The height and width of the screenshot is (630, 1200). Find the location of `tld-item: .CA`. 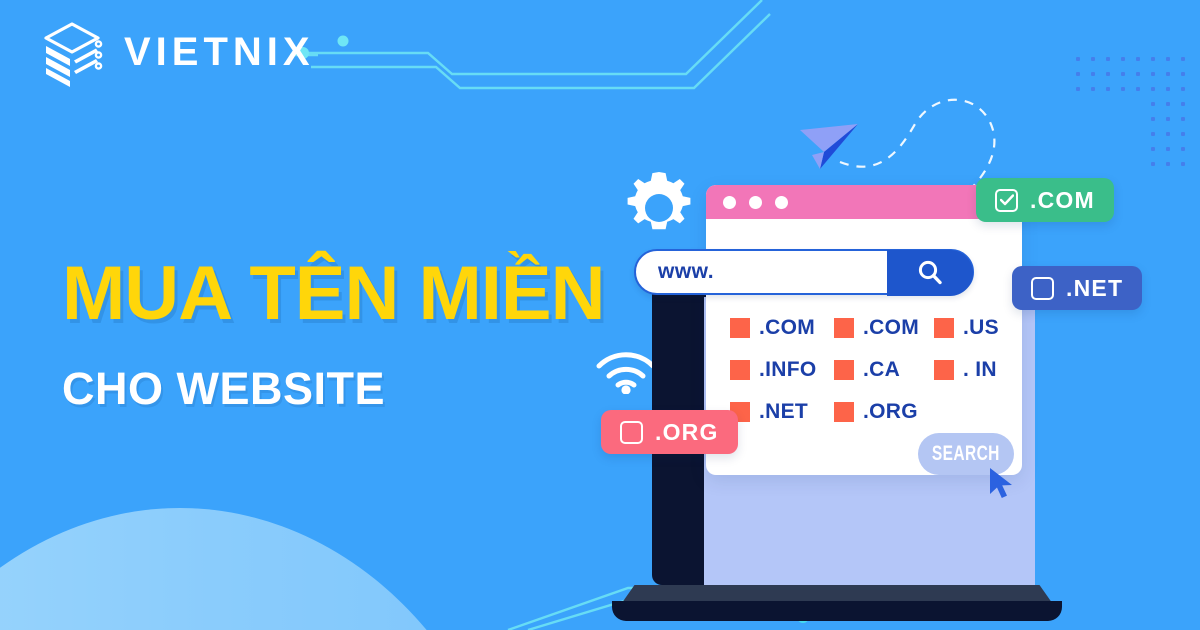

tld-item: .CA is located at coordinates (884, 369).